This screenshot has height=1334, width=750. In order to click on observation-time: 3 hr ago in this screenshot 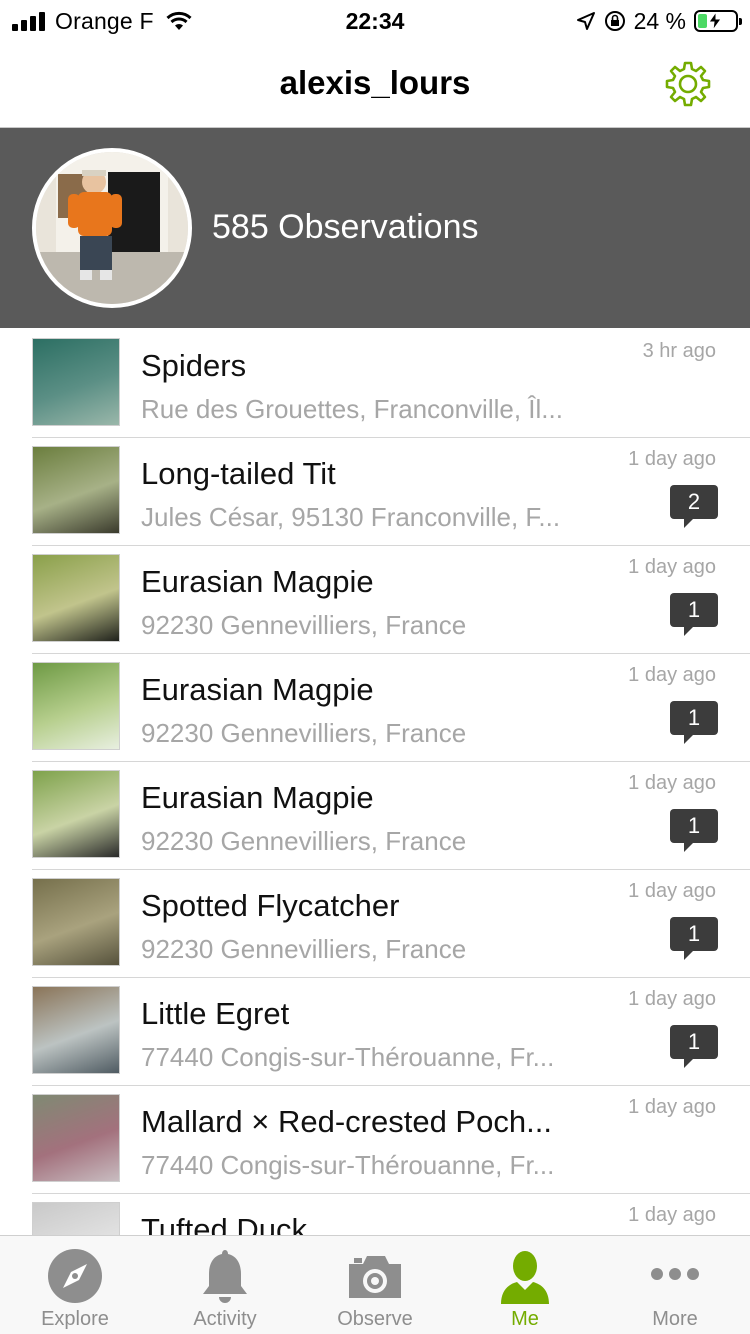, I will do `click(679, 351)`.